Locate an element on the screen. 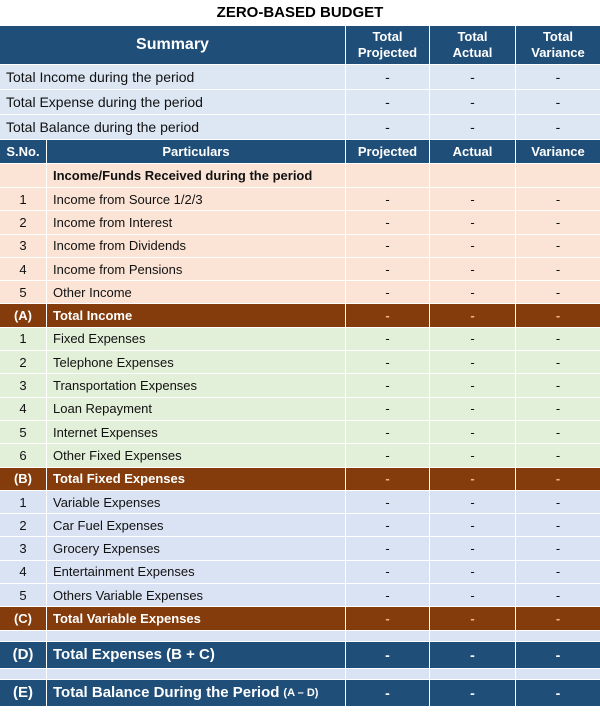 This screenshot has width=600, height=717. fixed-expense-row: 4 Loan Repayment - - - is located at coordinates (300, 409).